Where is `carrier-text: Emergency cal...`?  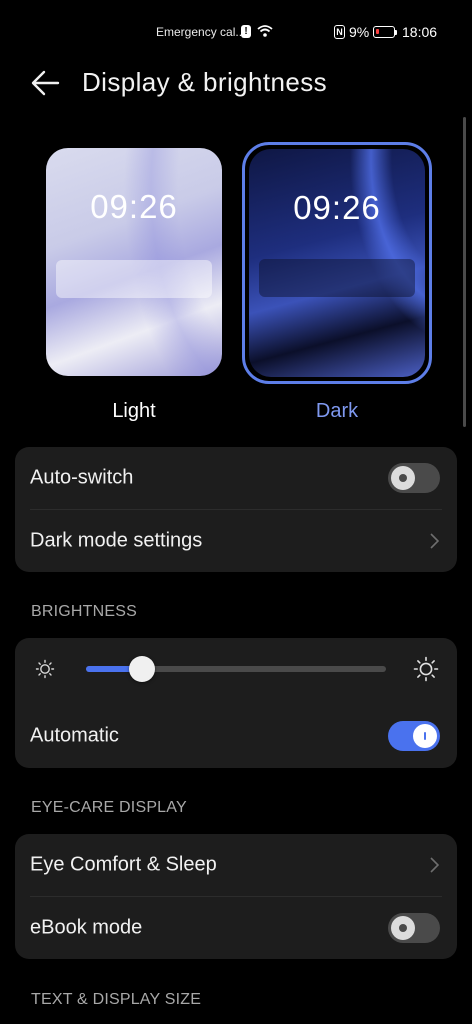 carrier-text: Emergency cal... is located at coordinates (201, 32).